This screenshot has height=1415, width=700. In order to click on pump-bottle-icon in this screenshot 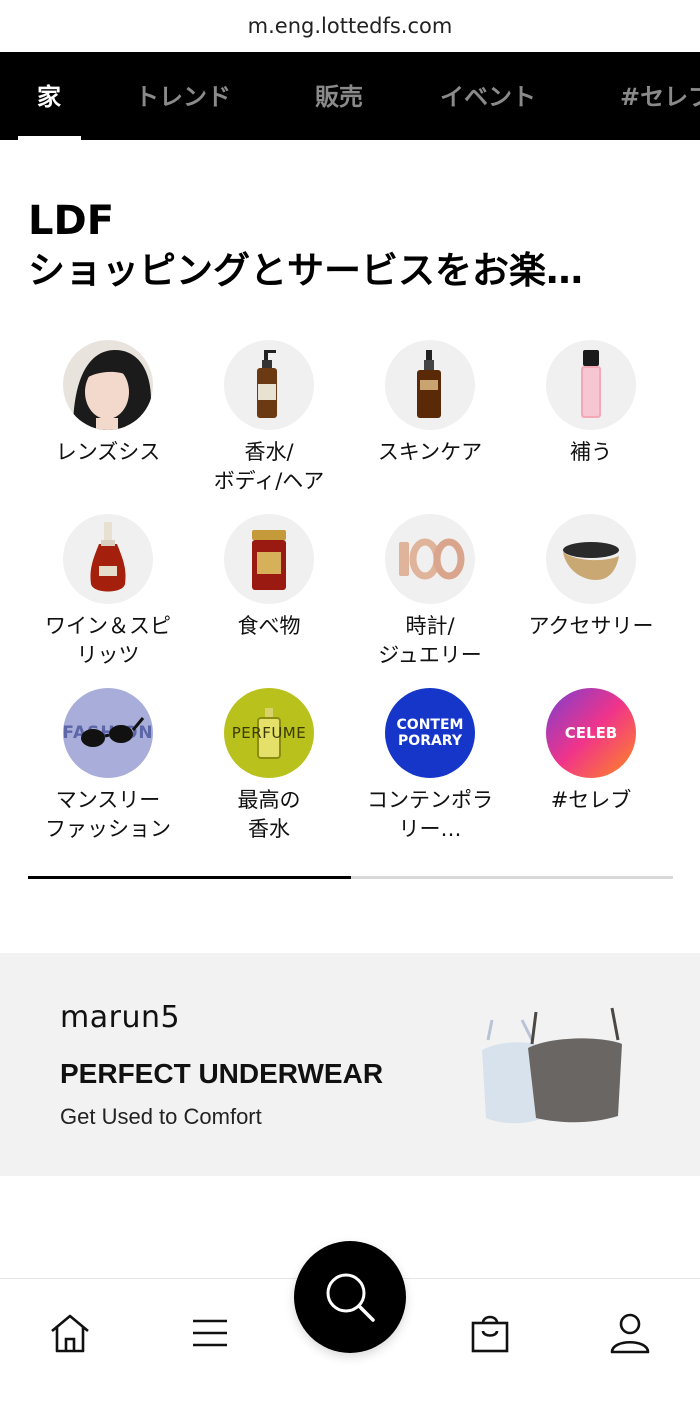, I will do `click(269, 385)`.